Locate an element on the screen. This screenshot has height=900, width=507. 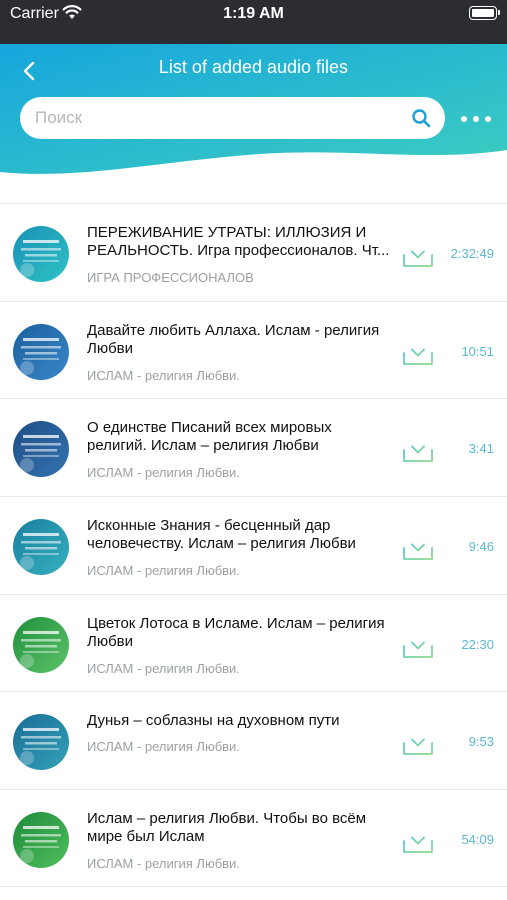
audio-duration: 9:46 is located at coordinates (481, 547).